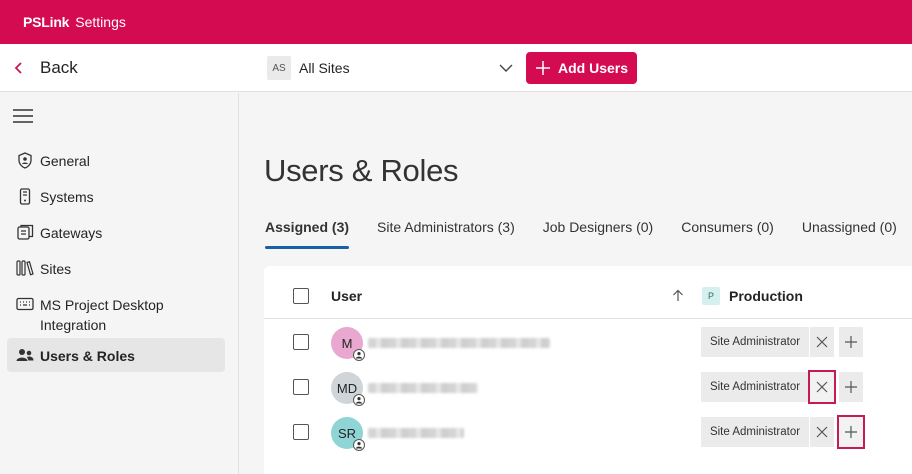 This screenshot has width=912, height=474. I want to click on select-all-checkbox, so click(301, 296).